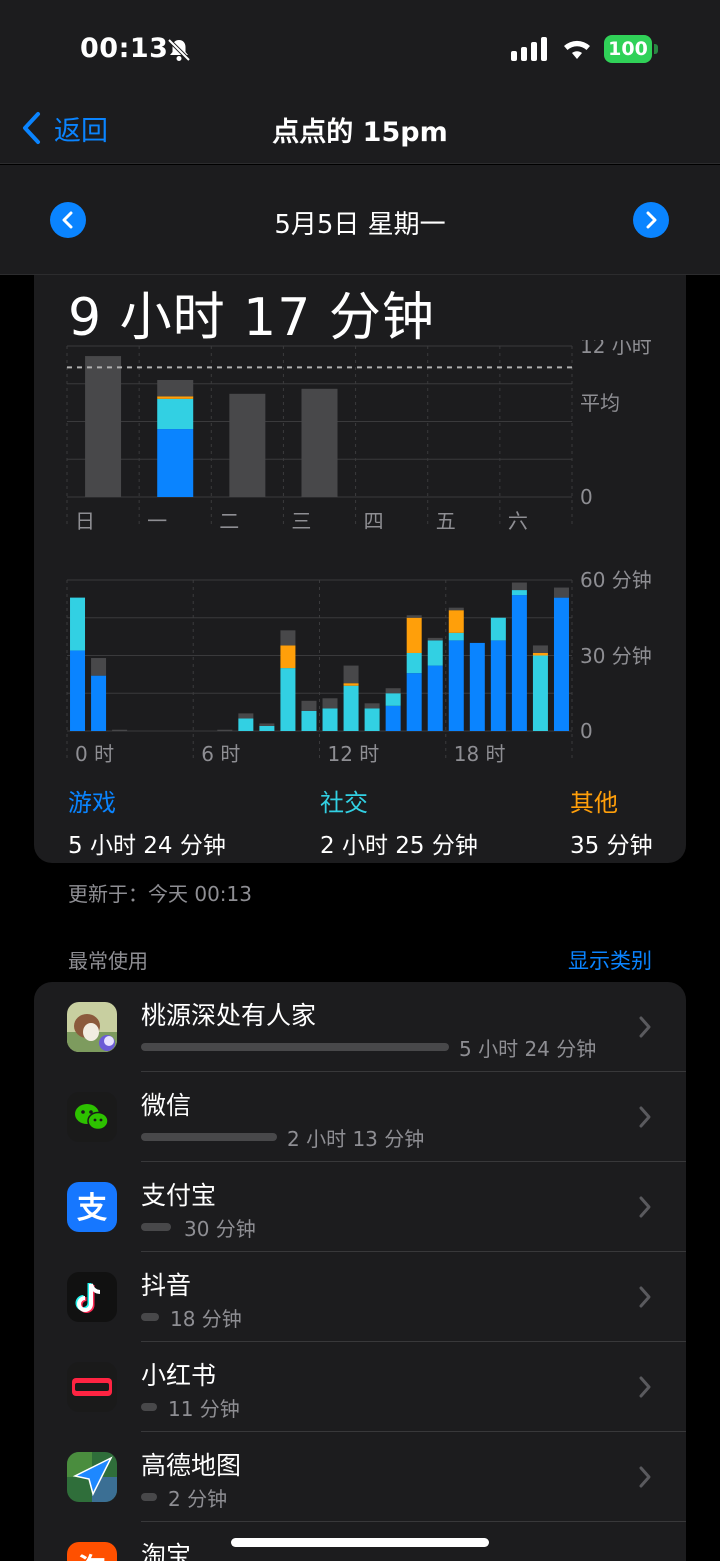 This screenshot has width=720, height=1561. I want to click on svg-text: 支, so click(92, 1208).